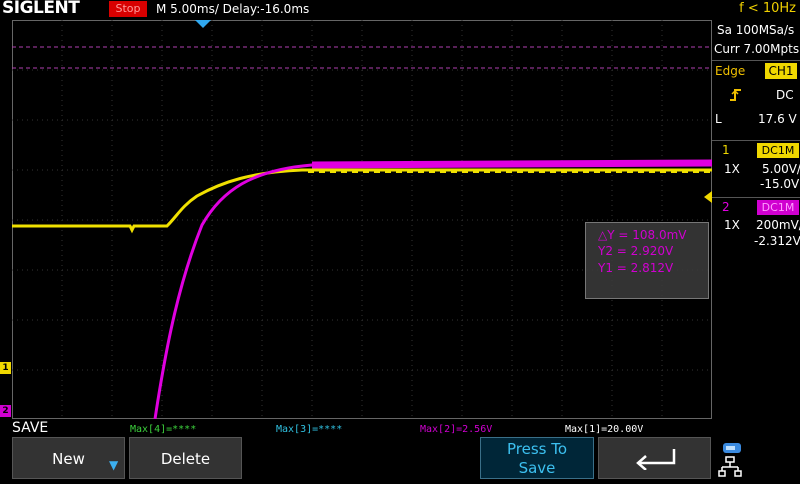  I want to click on measurement-max-ch4: Max[4]=****, so click(163, 429).